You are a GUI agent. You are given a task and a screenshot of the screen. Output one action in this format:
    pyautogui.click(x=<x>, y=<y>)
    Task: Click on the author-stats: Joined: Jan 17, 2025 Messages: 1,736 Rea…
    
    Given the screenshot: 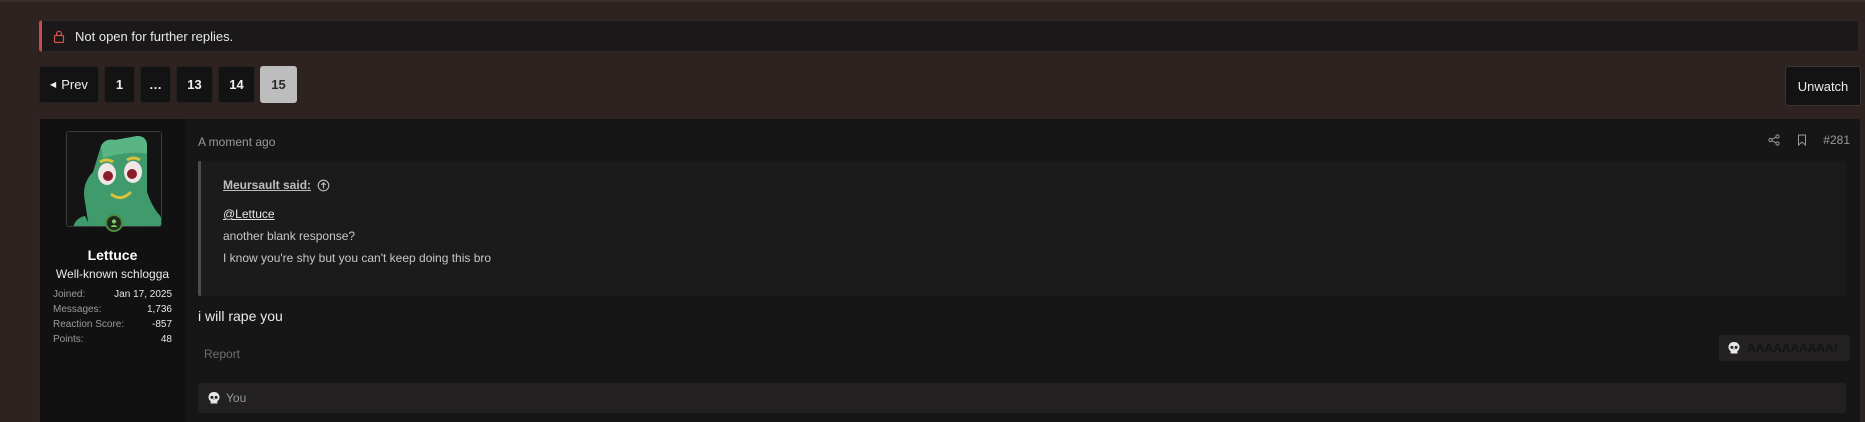 What is the action you would take?
    pyautogui.click(x=112, y=317)
    